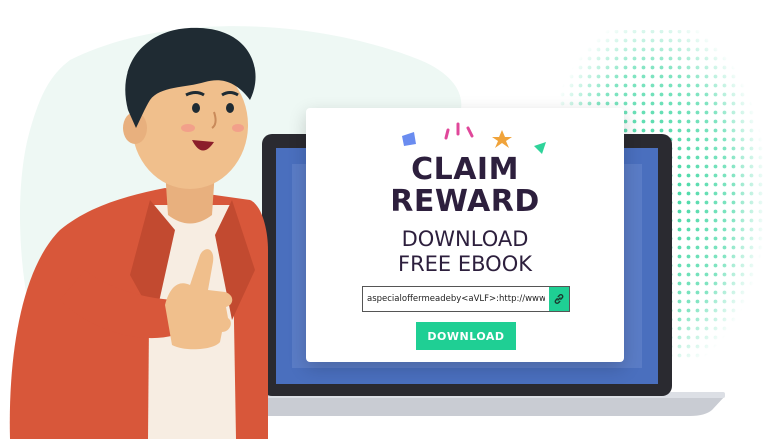 This screenshot has height=439, width=768. I want to click on subtitle-download: DOWNLOAD, so click(465, 239).